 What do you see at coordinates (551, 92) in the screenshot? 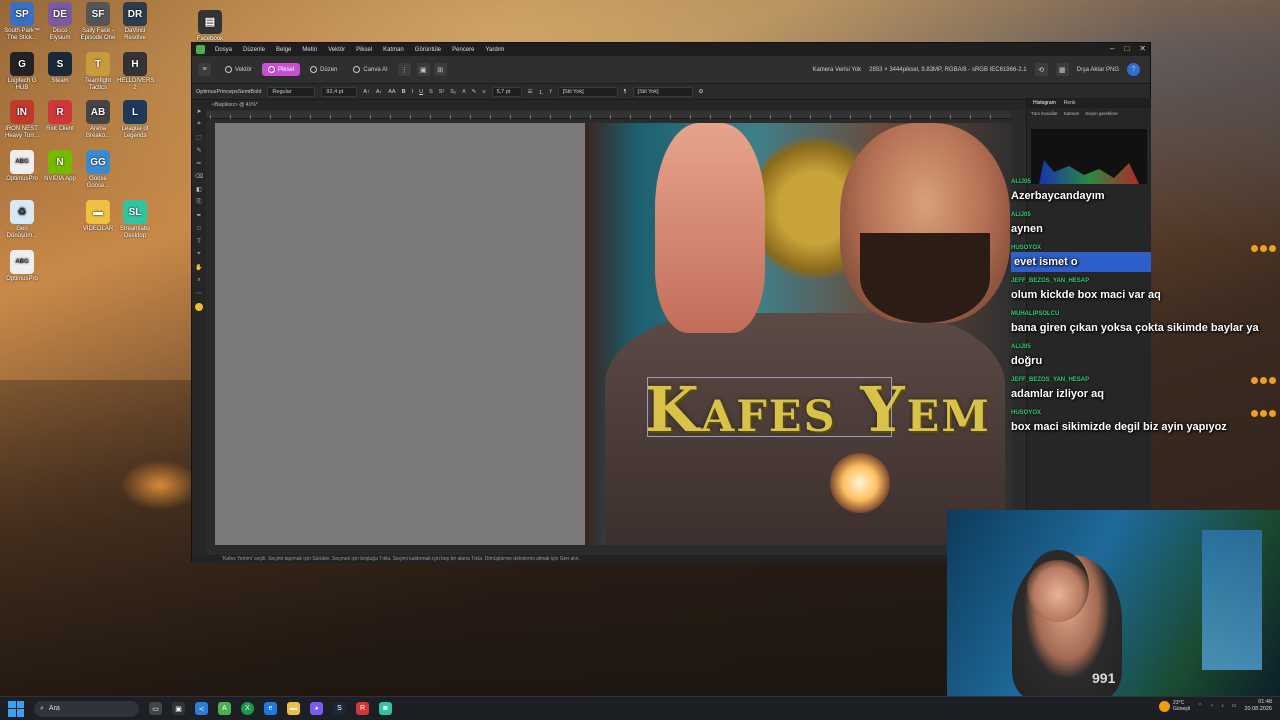
I see `font-icon: f` at bounding box center [551, 92].